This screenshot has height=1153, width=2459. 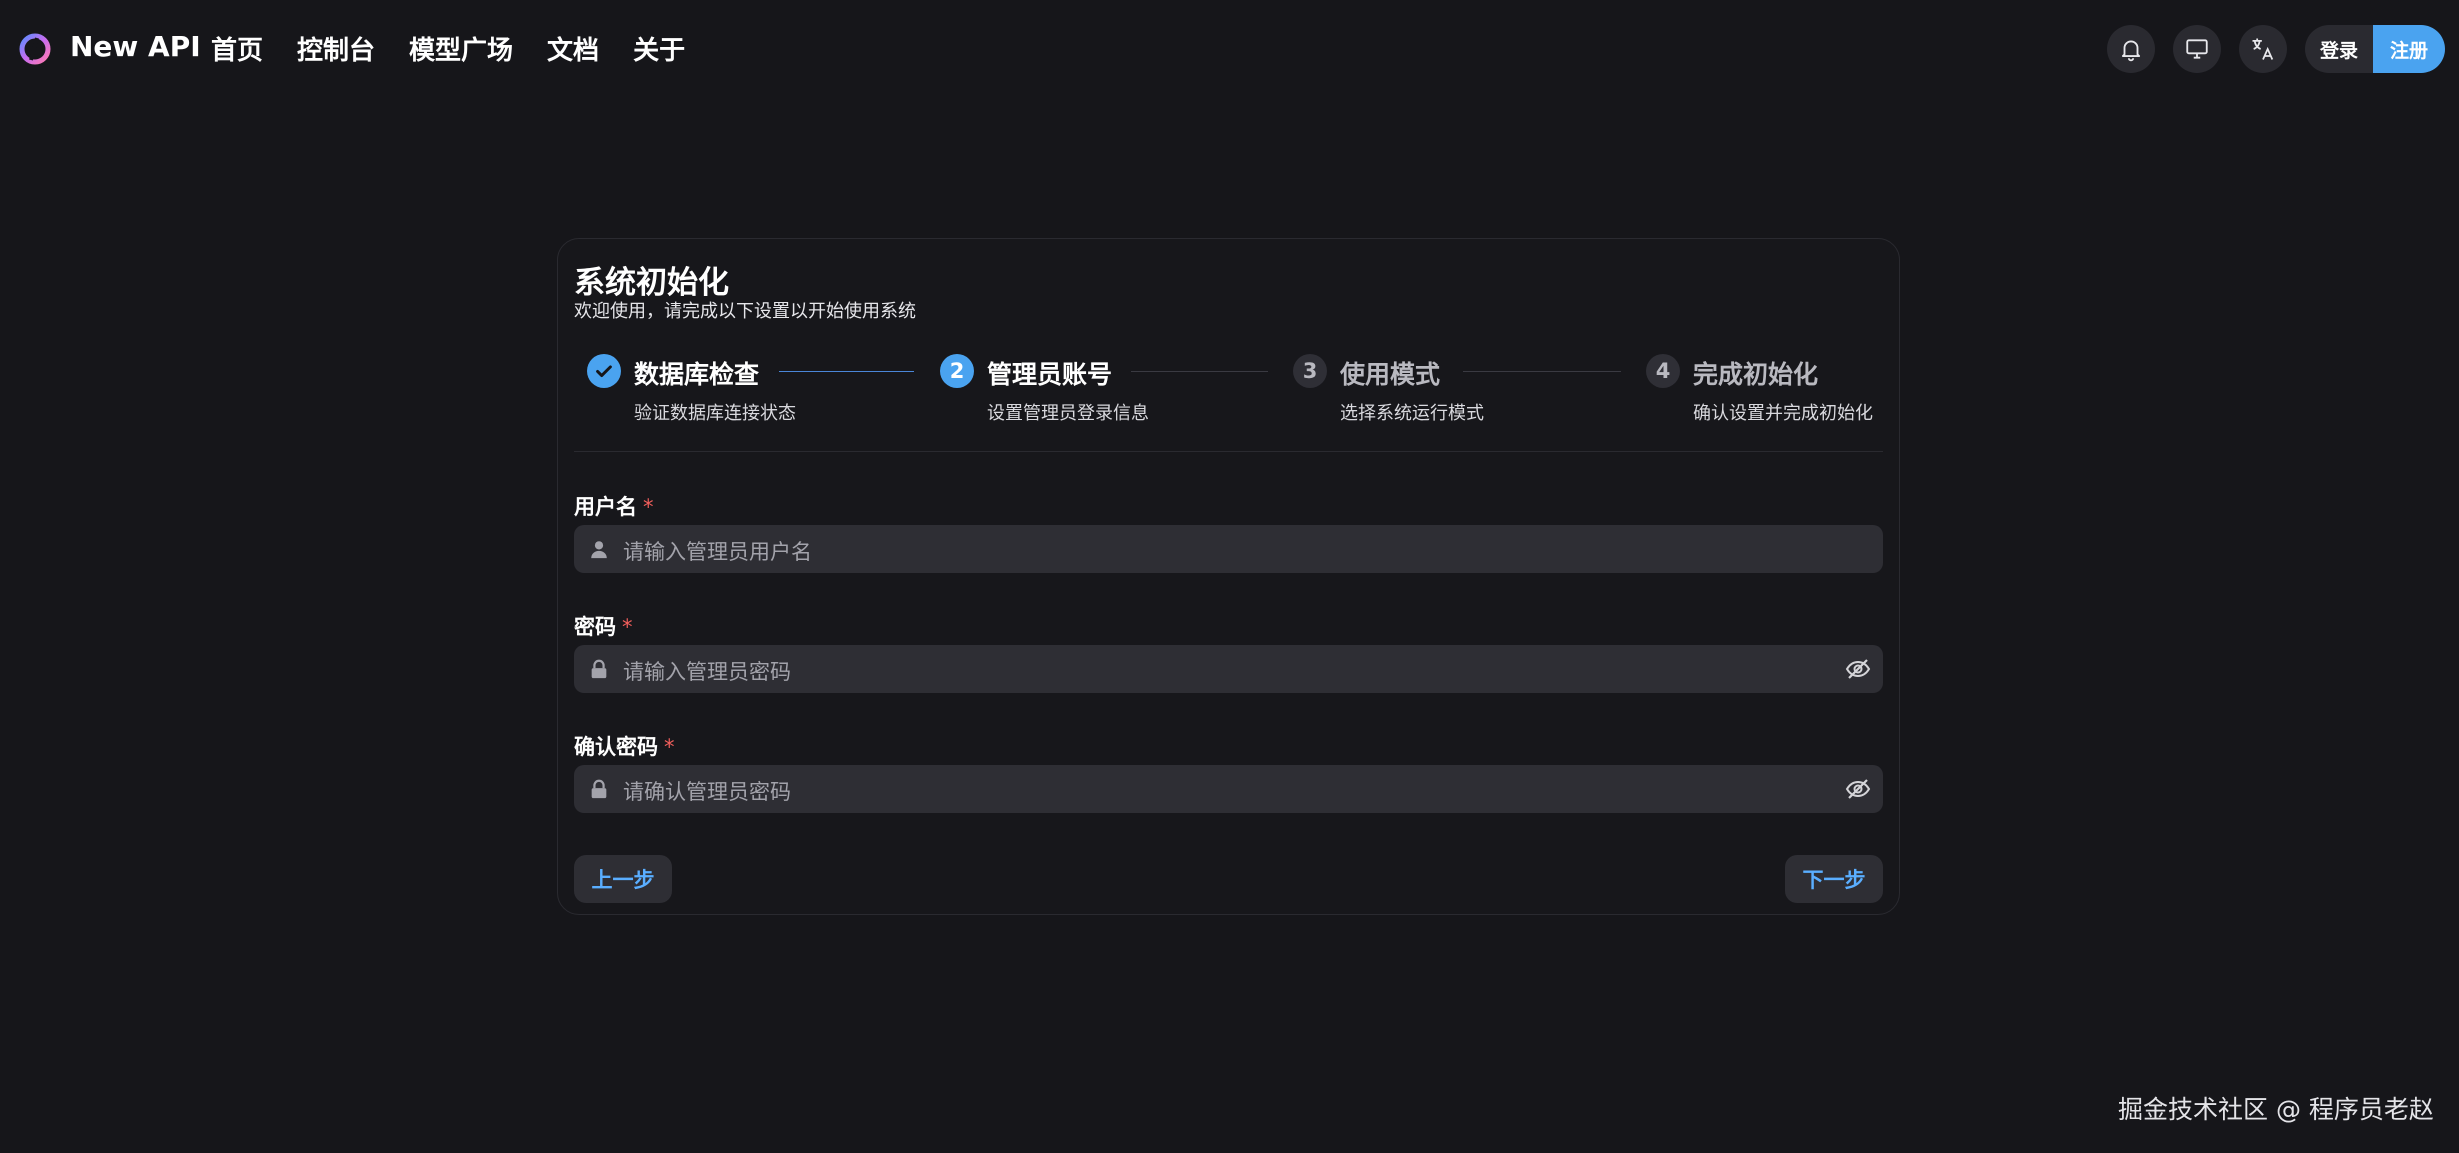 What do you see at coordinates (707, 792) in the screenshot?
I see `confirm-password-placeholder: 请确认管理员密码` at bounding box center [707, 792].